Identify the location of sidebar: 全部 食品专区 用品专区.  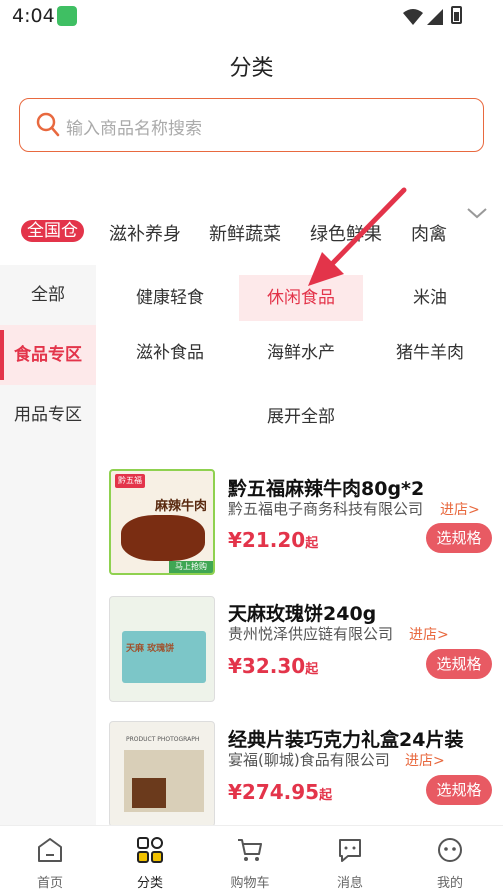
(48, 545).